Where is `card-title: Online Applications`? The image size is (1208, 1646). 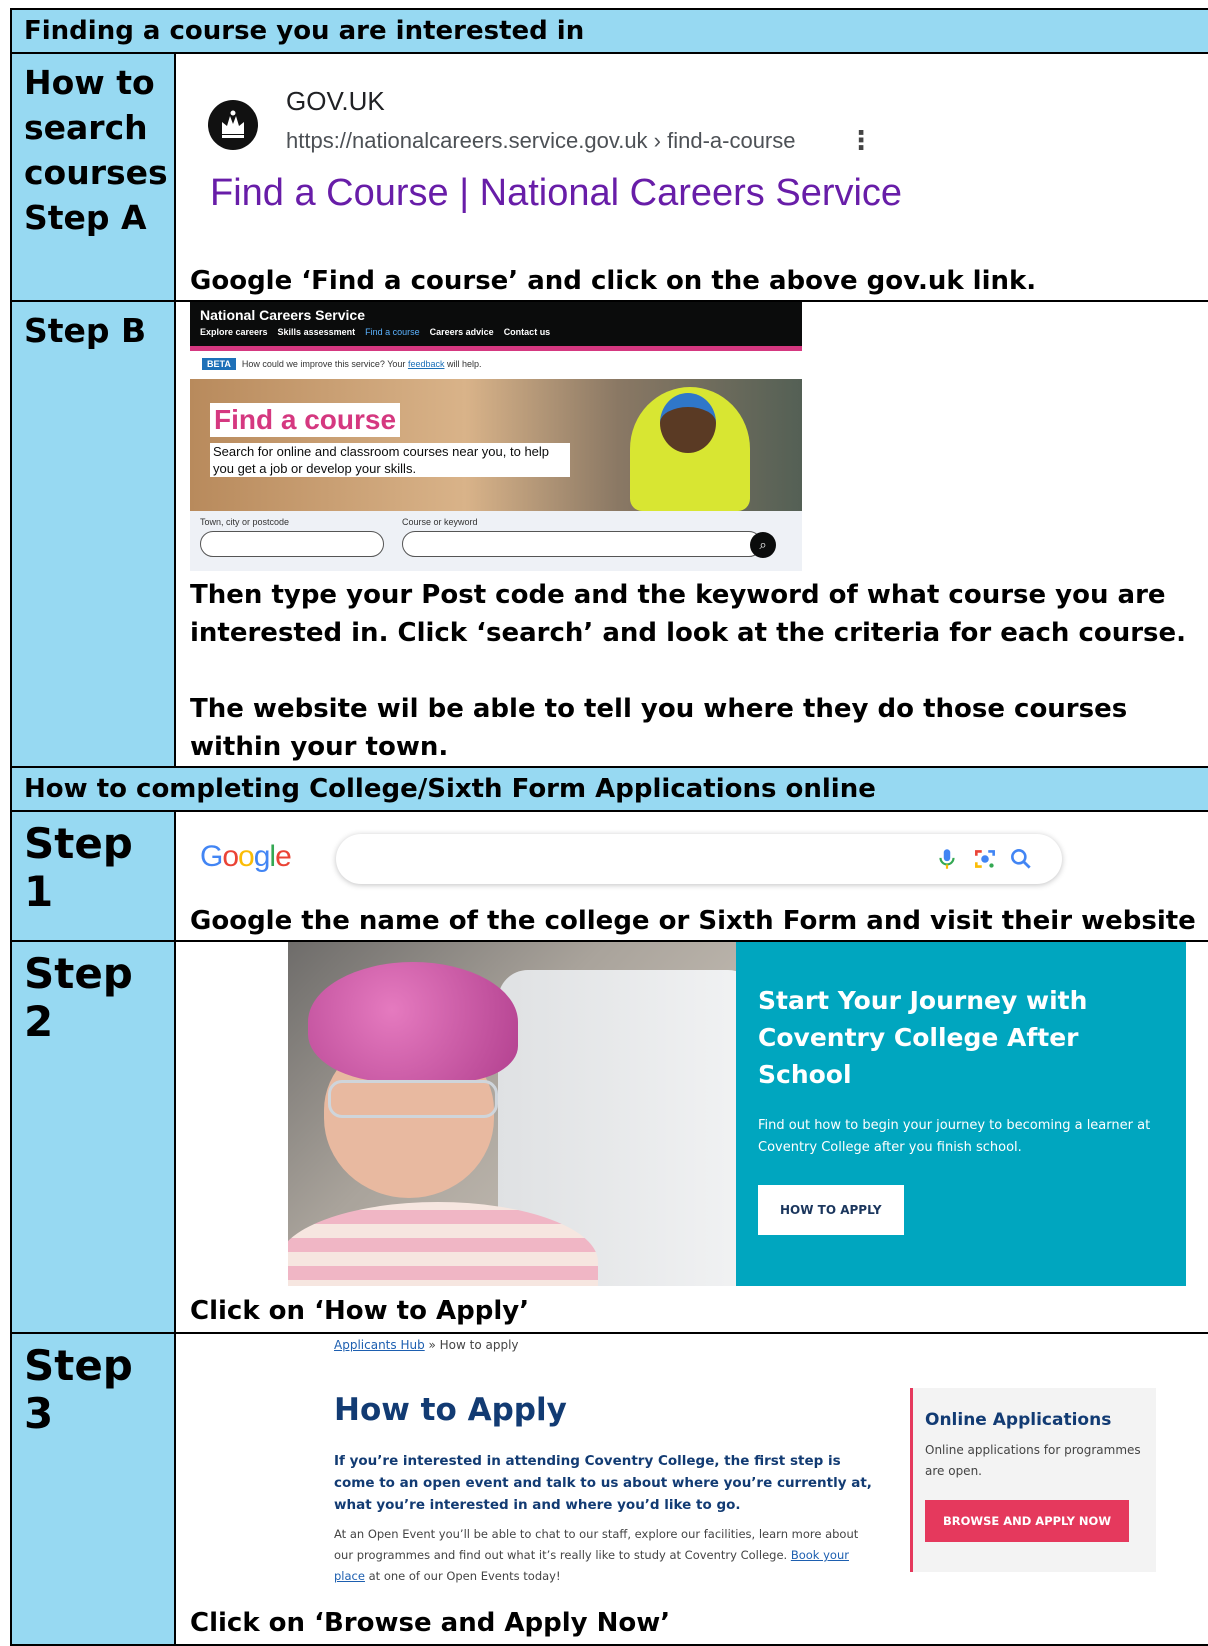
card-title: Online Applications is located at coordinates (1018, 1420).